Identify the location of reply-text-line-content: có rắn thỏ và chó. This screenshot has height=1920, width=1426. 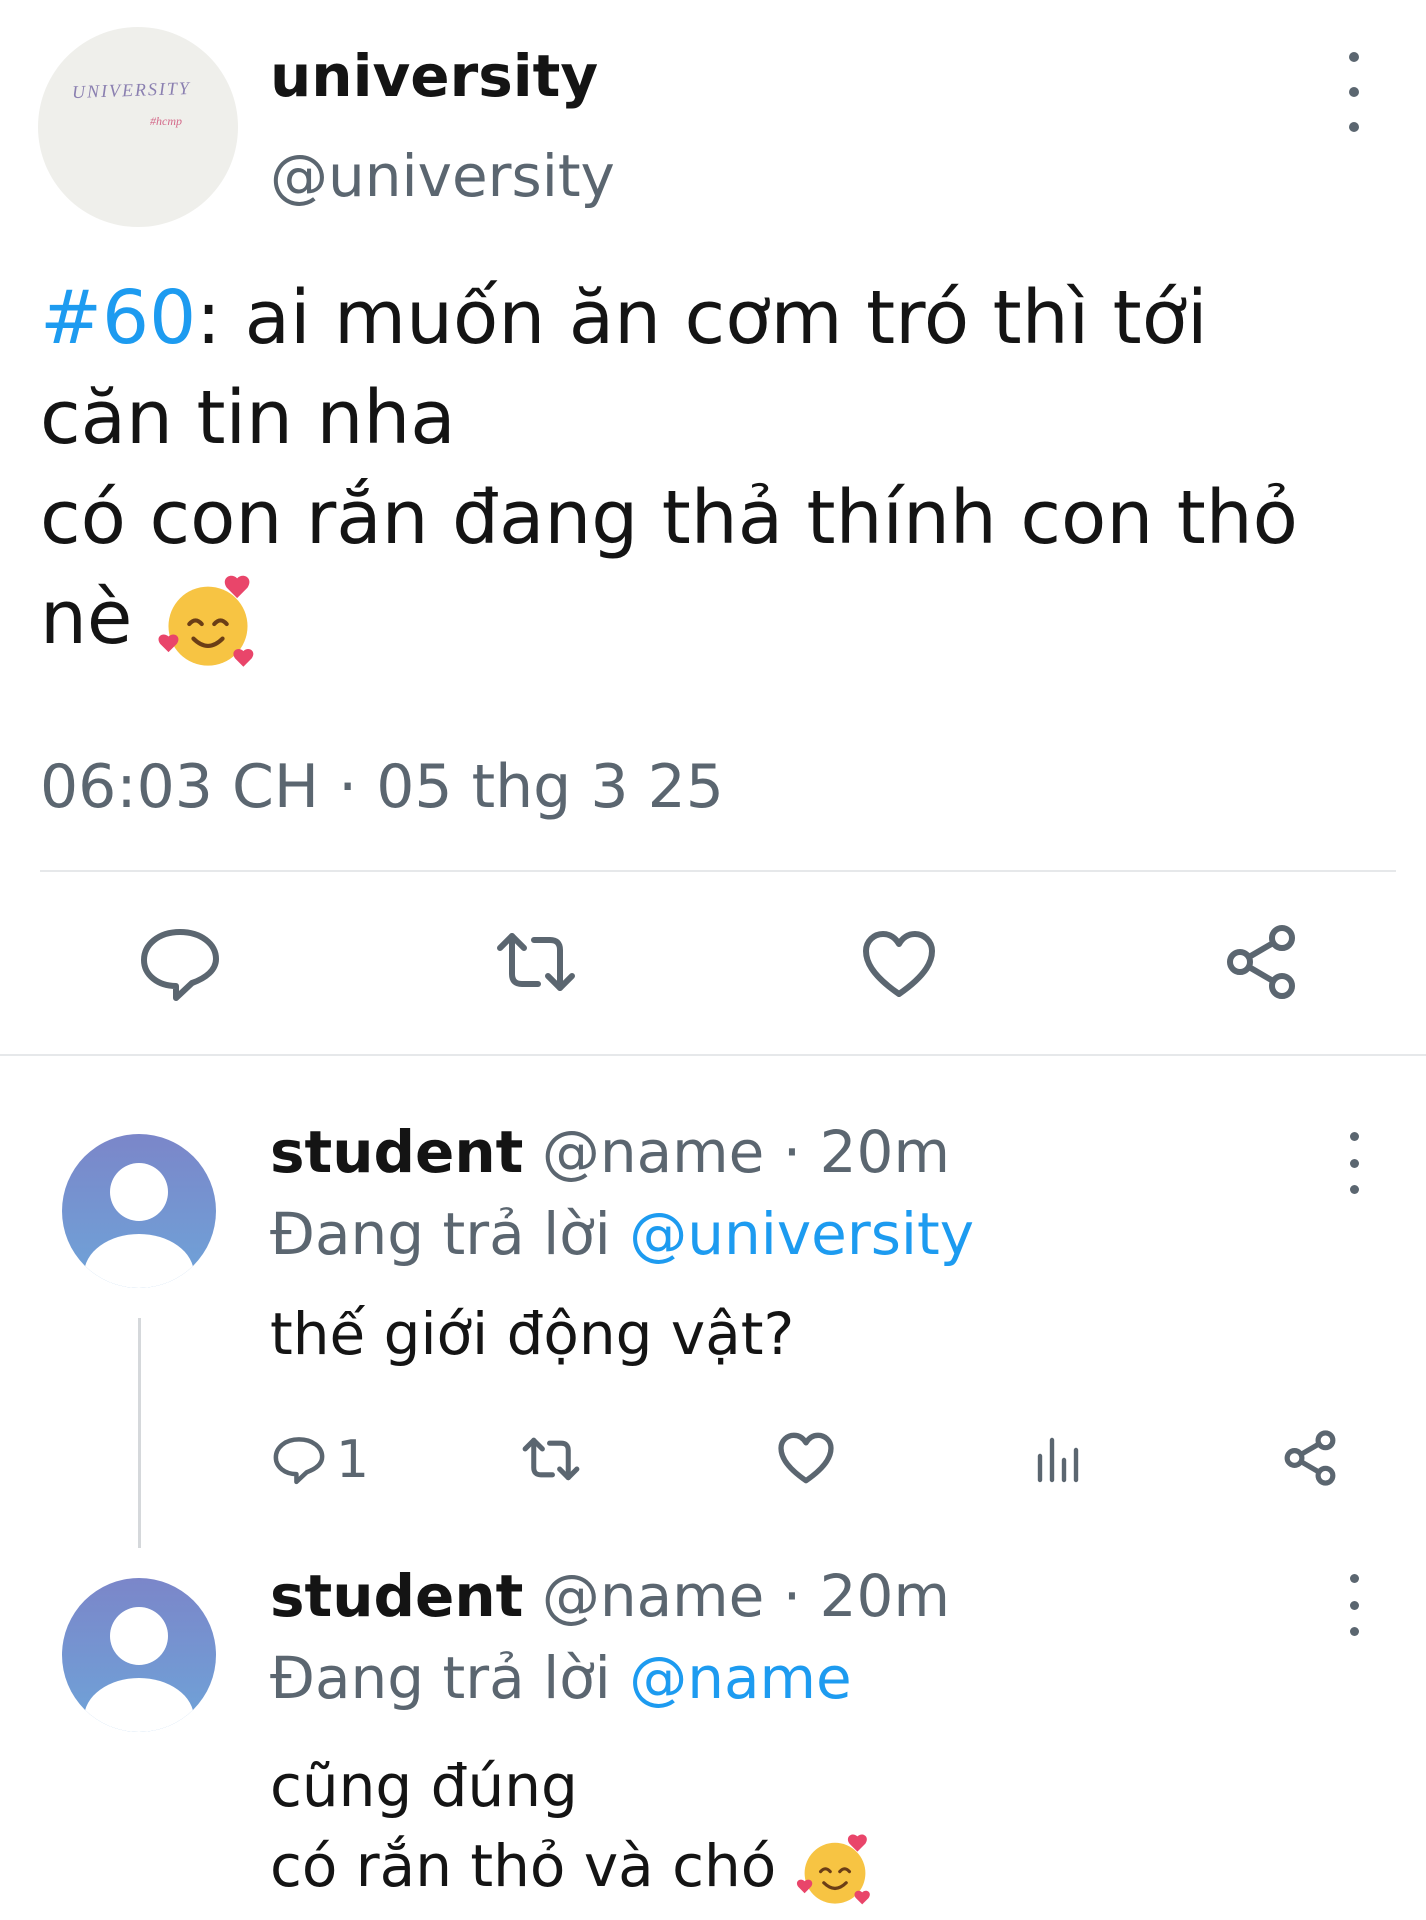
(523, 1866).